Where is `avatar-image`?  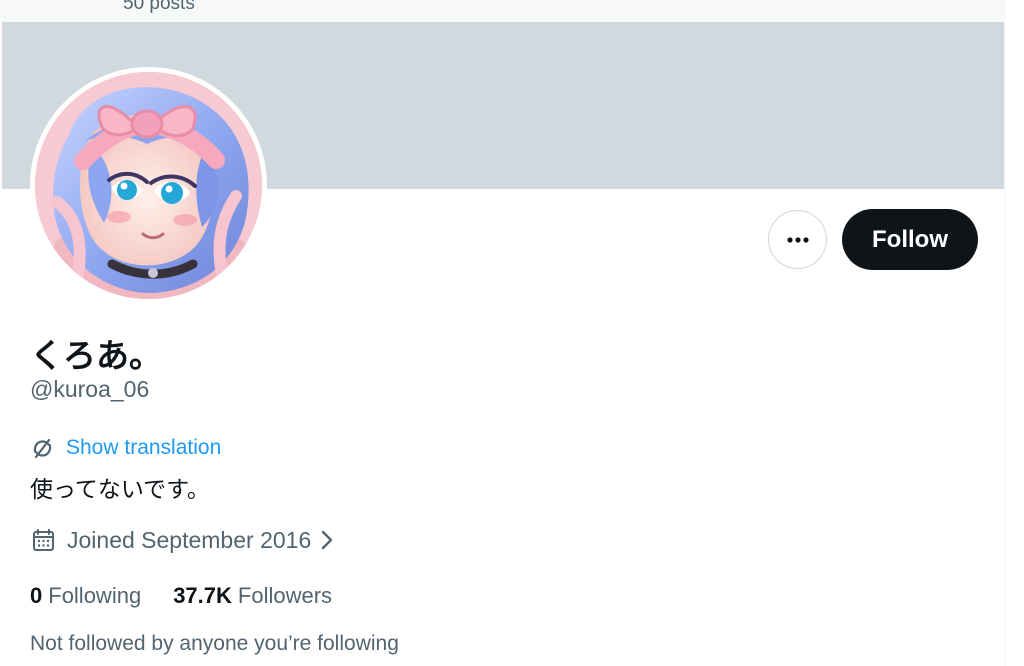 avatar-image is located at coordinates (148, 185).